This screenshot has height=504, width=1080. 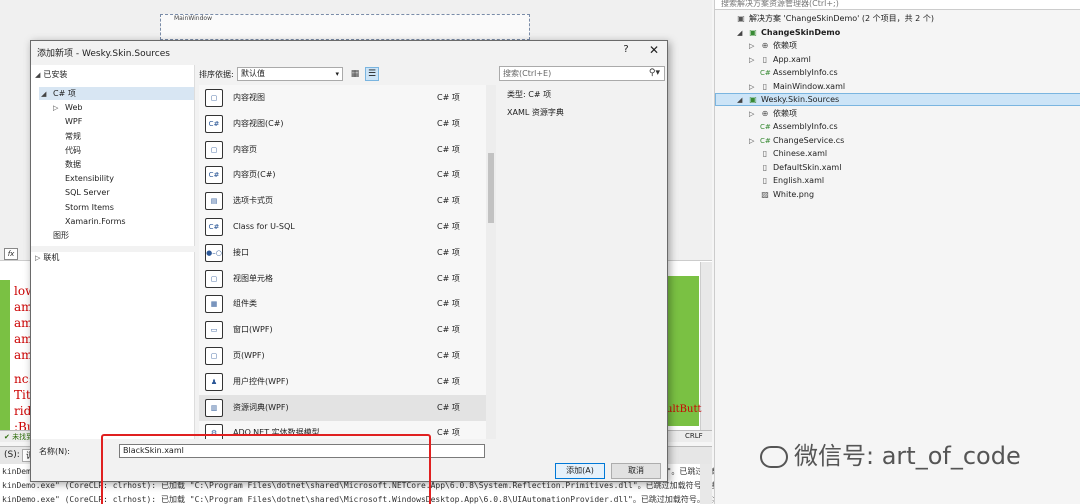 What do you see at coordinates (249, 355) in the screenshot?
I see `template-name: 页(WPF)` at bounding box center [249, 355].